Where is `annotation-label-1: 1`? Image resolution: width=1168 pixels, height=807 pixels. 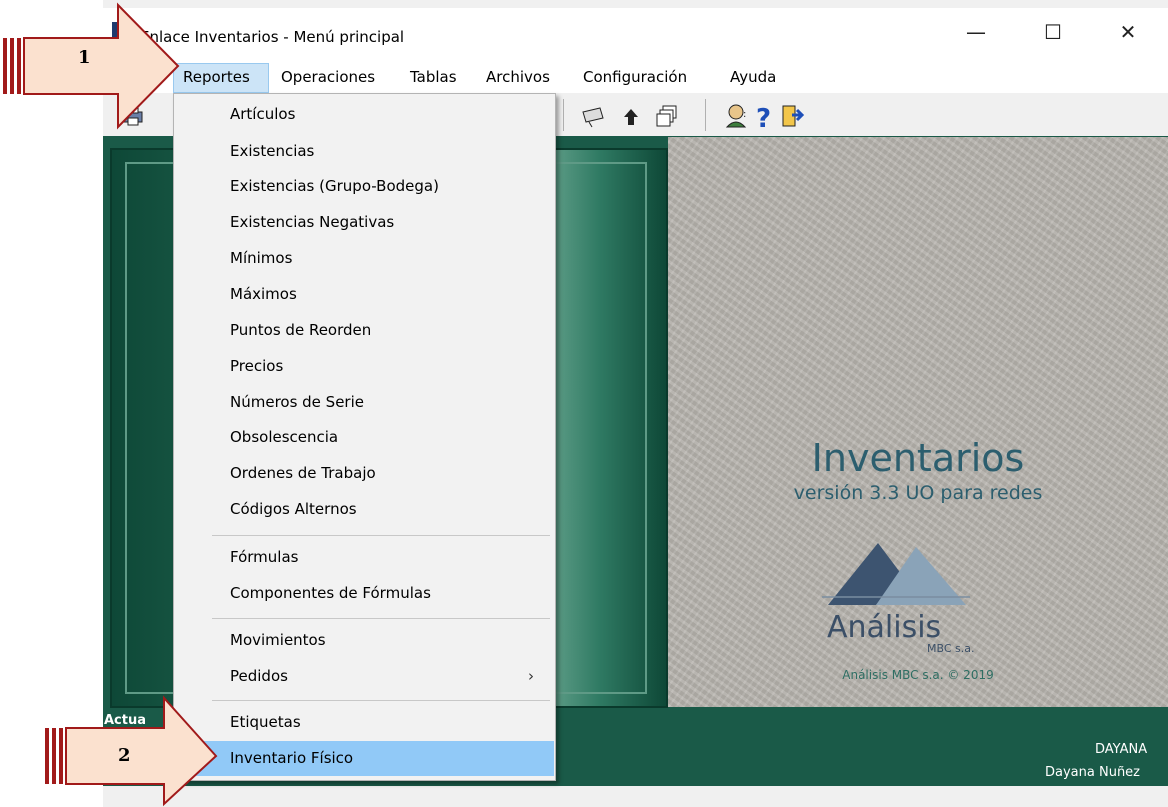 annotation-label-1: 1 is located at coordinates (84, 57).